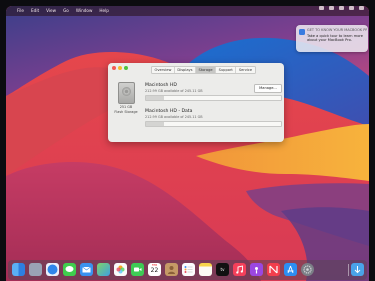 The width and height of the screenshot is (375, 281). I want to click on finder-icon, so click(18, 269).